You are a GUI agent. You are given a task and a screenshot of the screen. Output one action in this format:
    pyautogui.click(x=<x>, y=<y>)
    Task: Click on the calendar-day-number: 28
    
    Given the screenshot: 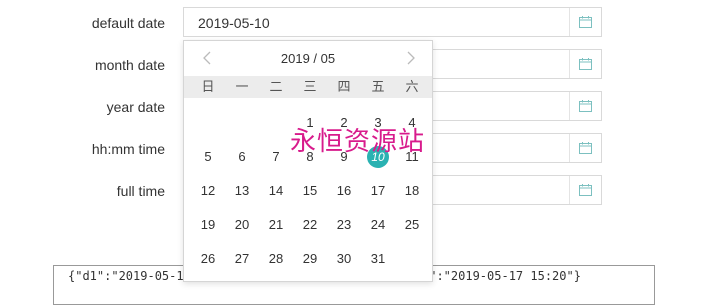 What is the action you would take?
    pyautogui.click(x=276, y=258)
    